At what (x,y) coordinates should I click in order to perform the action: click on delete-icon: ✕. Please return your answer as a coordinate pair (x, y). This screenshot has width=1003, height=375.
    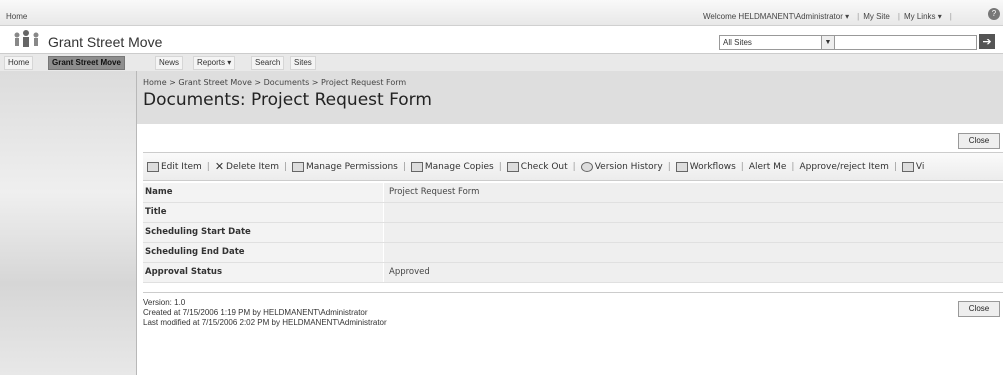
    Looking at the image, I should click on (219, 166).